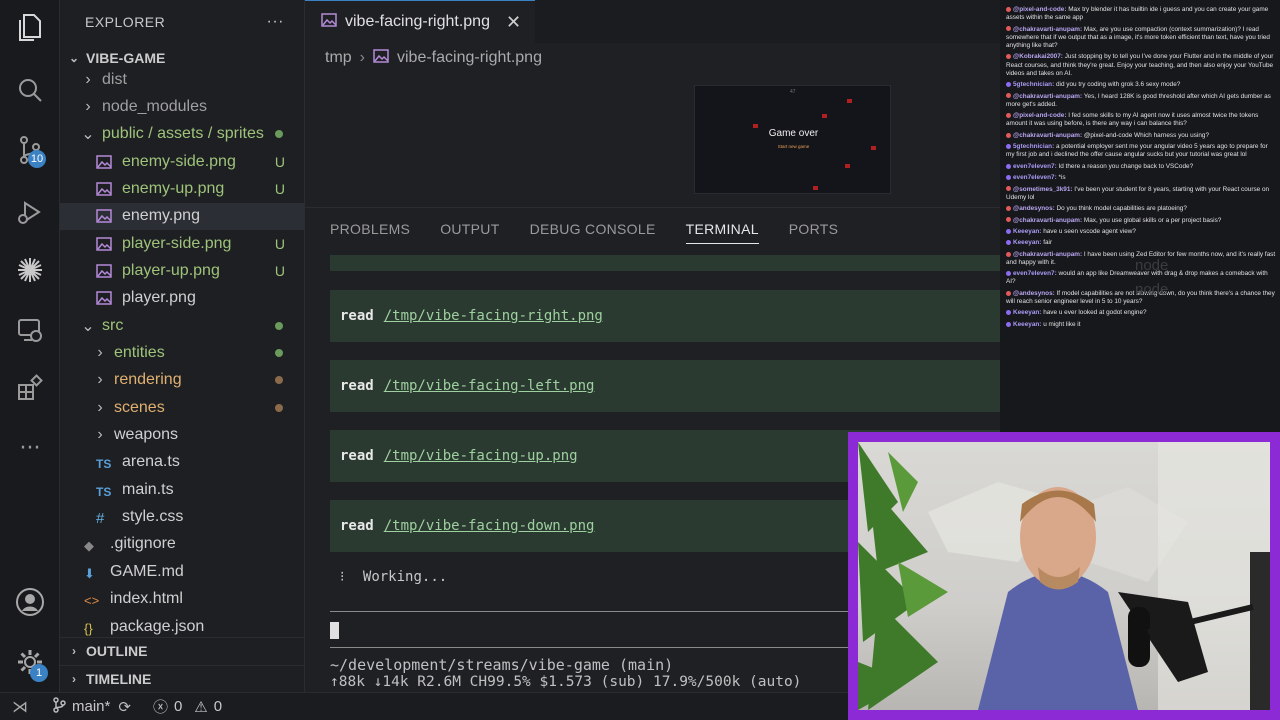 The width and height of the screenshot is (1280, 720). What do you see at coordinates (30, 330) in the screenshot?
I see `remote-explorer-icon` at bounding box center [30, 330].